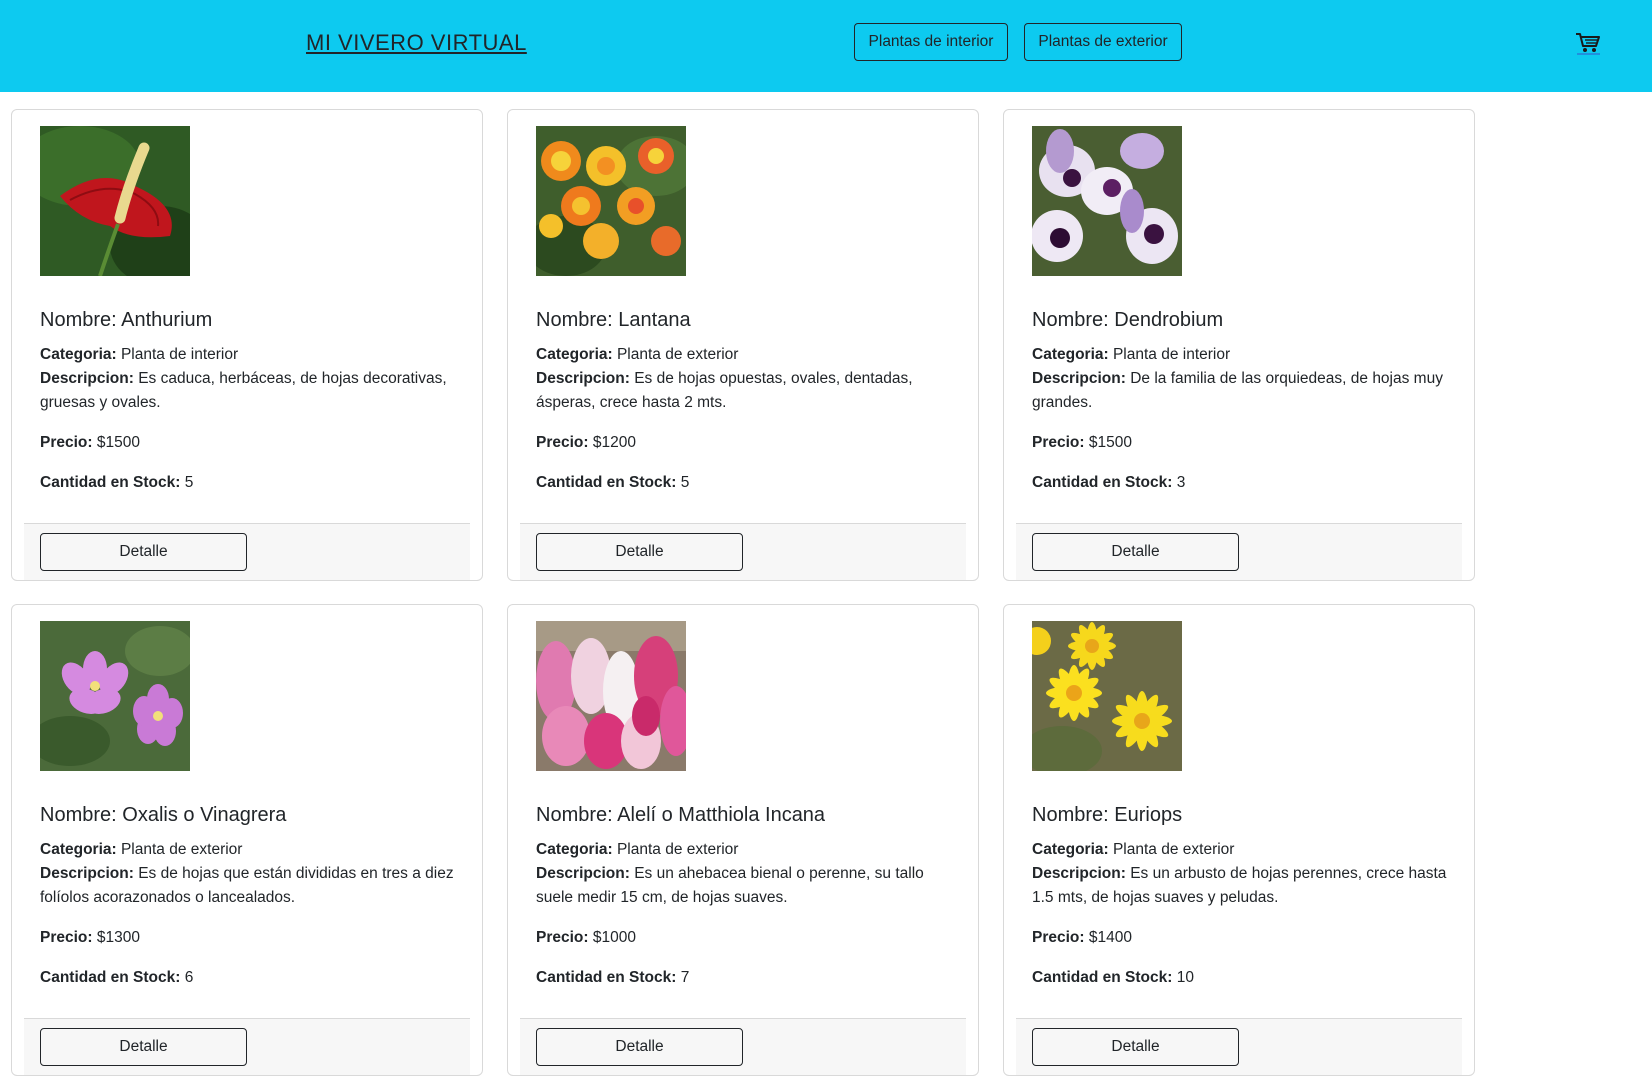  What do you see at coordinates (654, 320) in the screenshot?
I see `product-name: Lantana` at bounding box center [654, 320].